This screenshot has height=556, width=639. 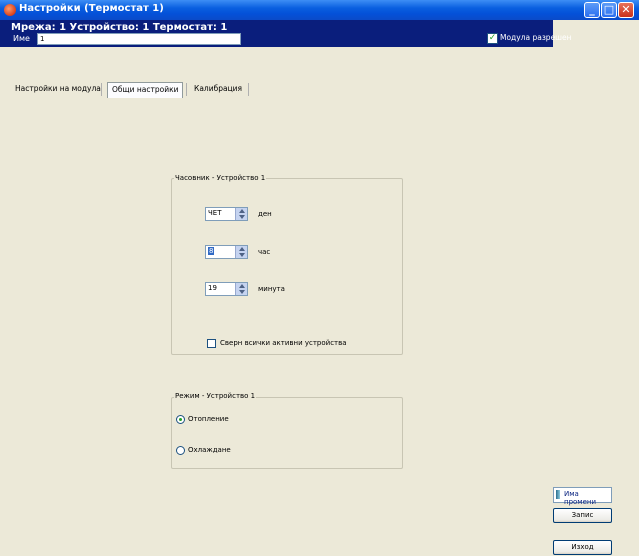 What do you see at coordinates (226, 214) in the screenshot?
I see `day-spinner: ЧЕТ` at bounding box center [226, 214].